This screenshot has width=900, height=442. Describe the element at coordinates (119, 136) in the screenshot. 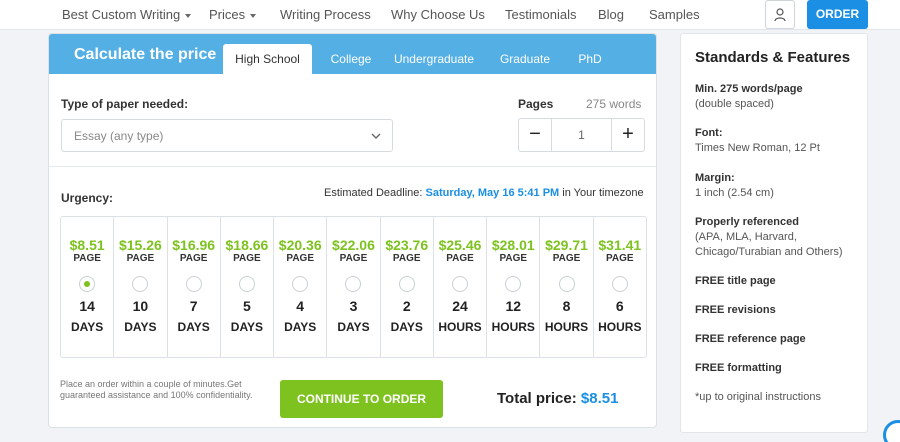

I see `paper-type-value: Essay (any type)` at that location.